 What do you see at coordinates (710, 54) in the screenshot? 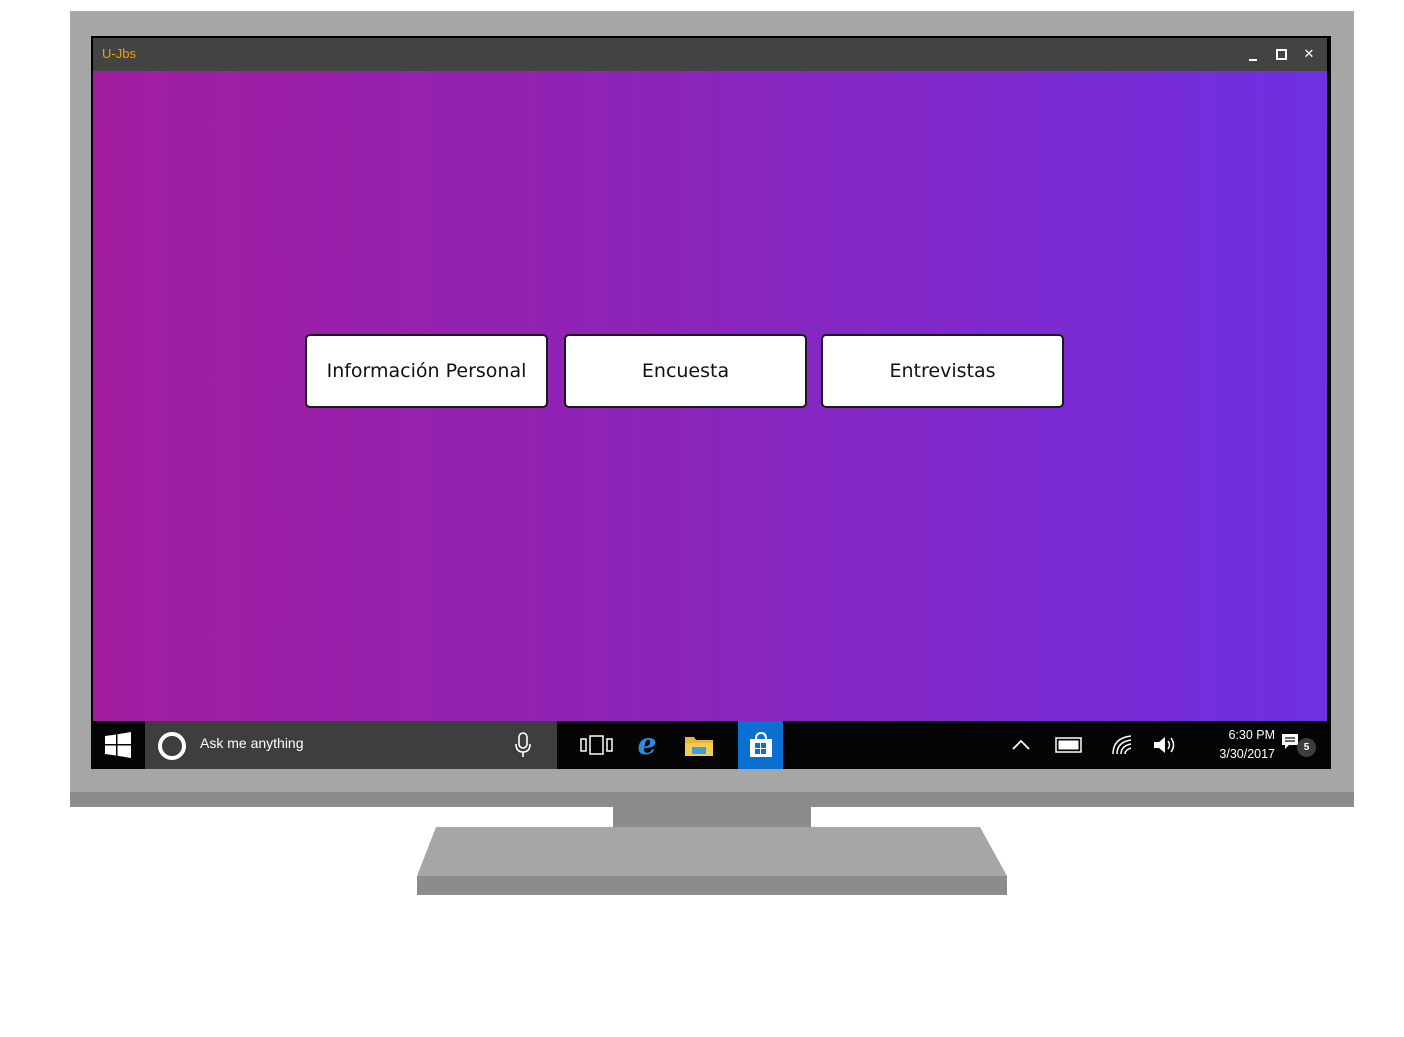
I see `window-titlebar: U-Jbs ✕` at bounding box center [710, 54].